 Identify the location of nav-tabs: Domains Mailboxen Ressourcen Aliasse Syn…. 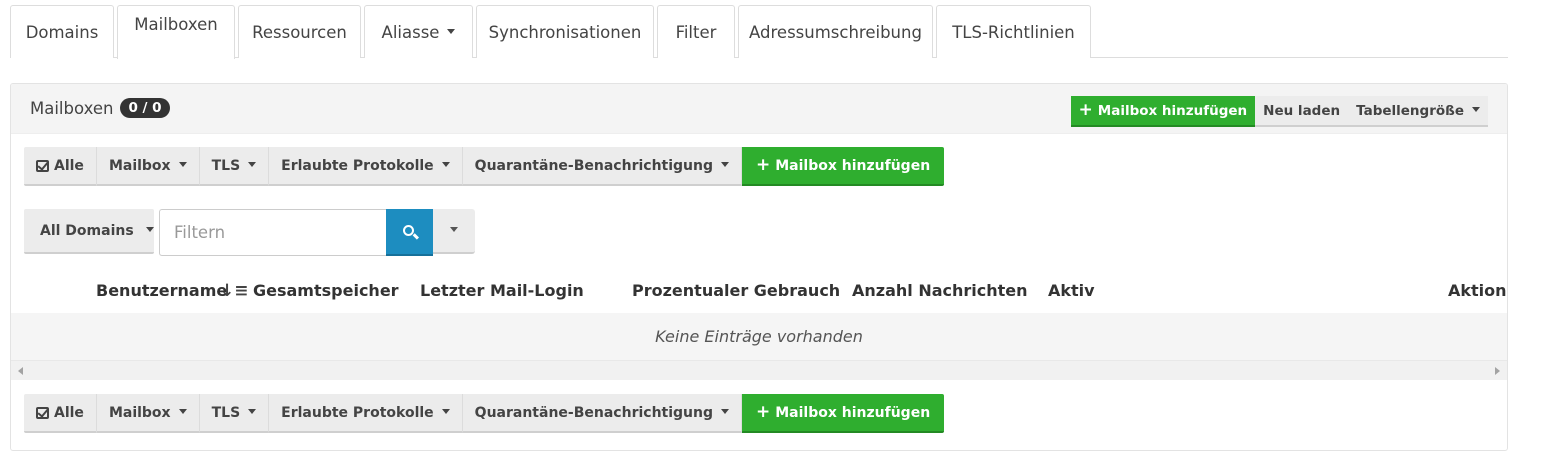
(759, 32).